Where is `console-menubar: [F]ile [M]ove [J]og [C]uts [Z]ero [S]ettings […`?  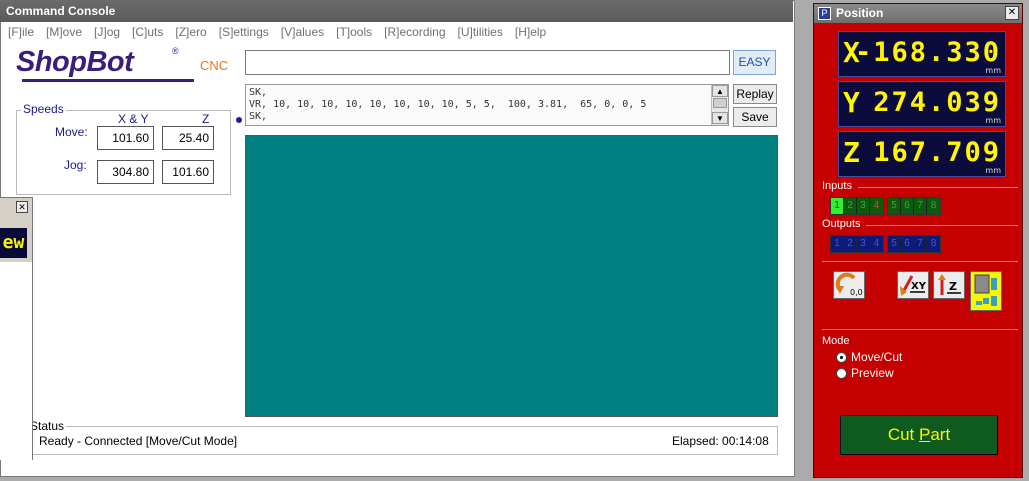 console-menubar: [F]ile [M]ove [J]og [C]uts [Z]ero [S]ettings [… is located at coordinates (283, 33).